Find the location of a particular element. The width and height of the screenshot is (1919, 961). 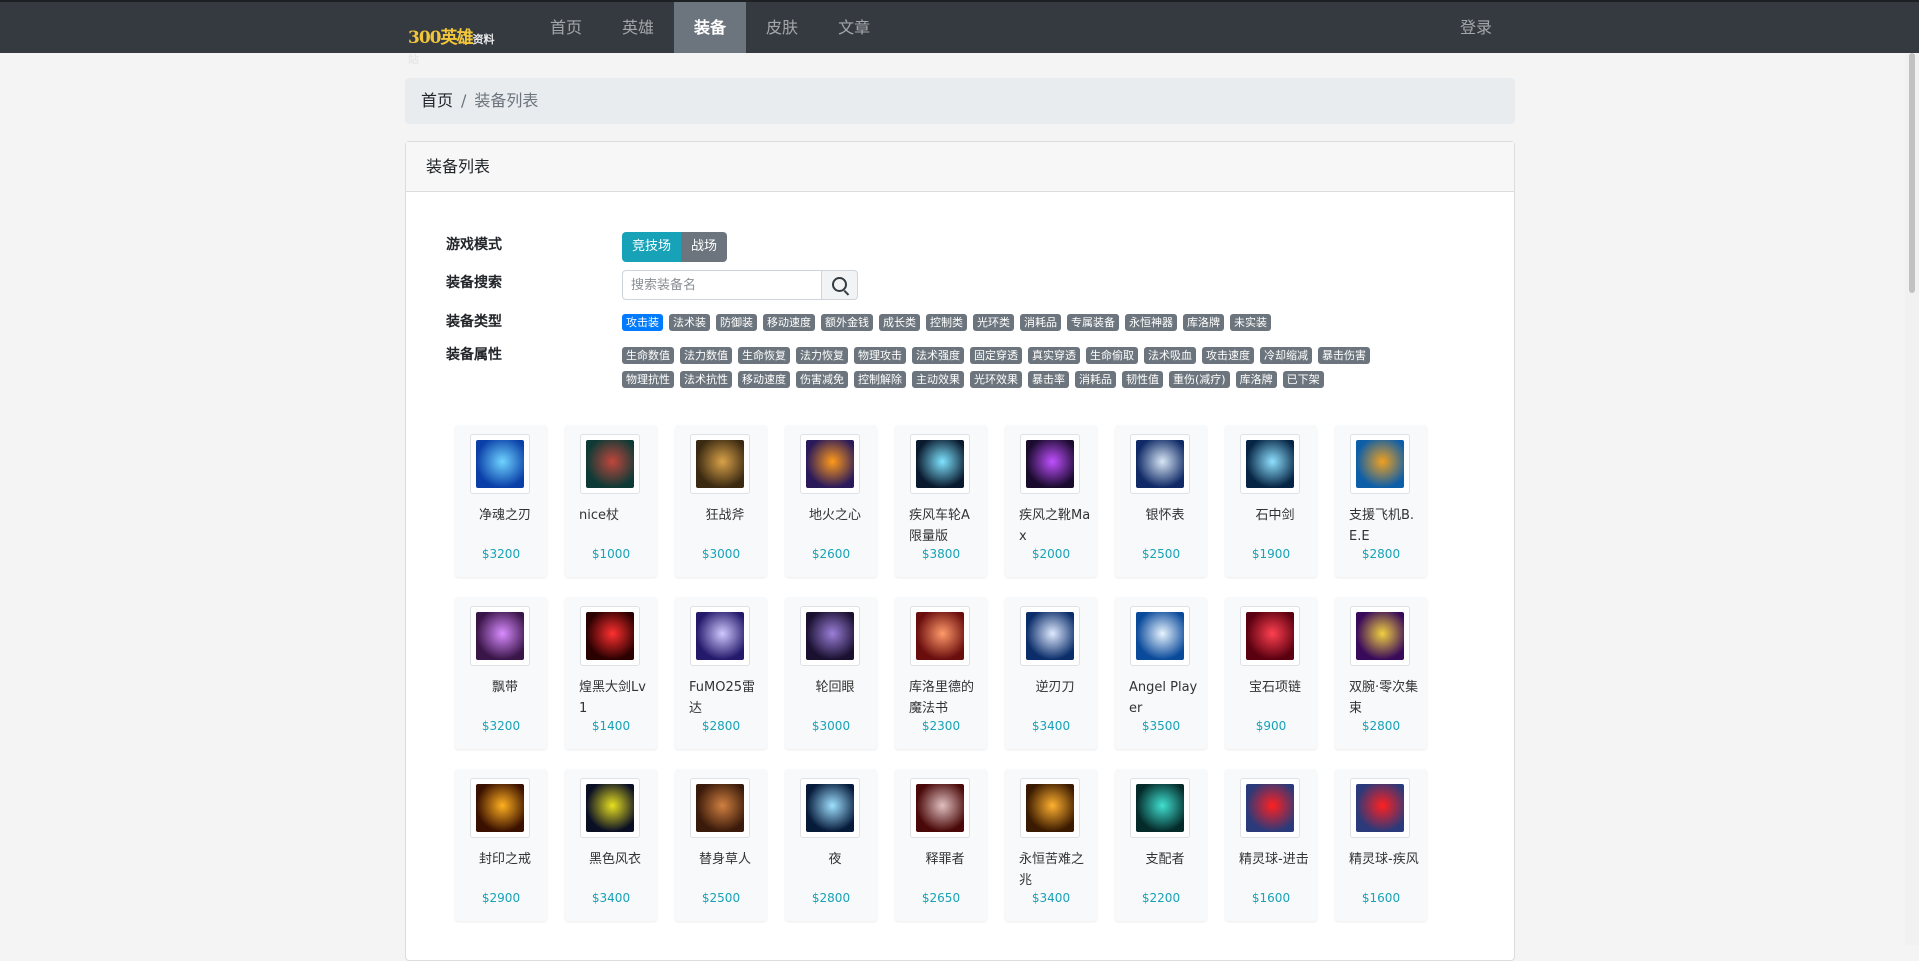

attr-tag: 法术抗性 is located at coordinates (706, 379).